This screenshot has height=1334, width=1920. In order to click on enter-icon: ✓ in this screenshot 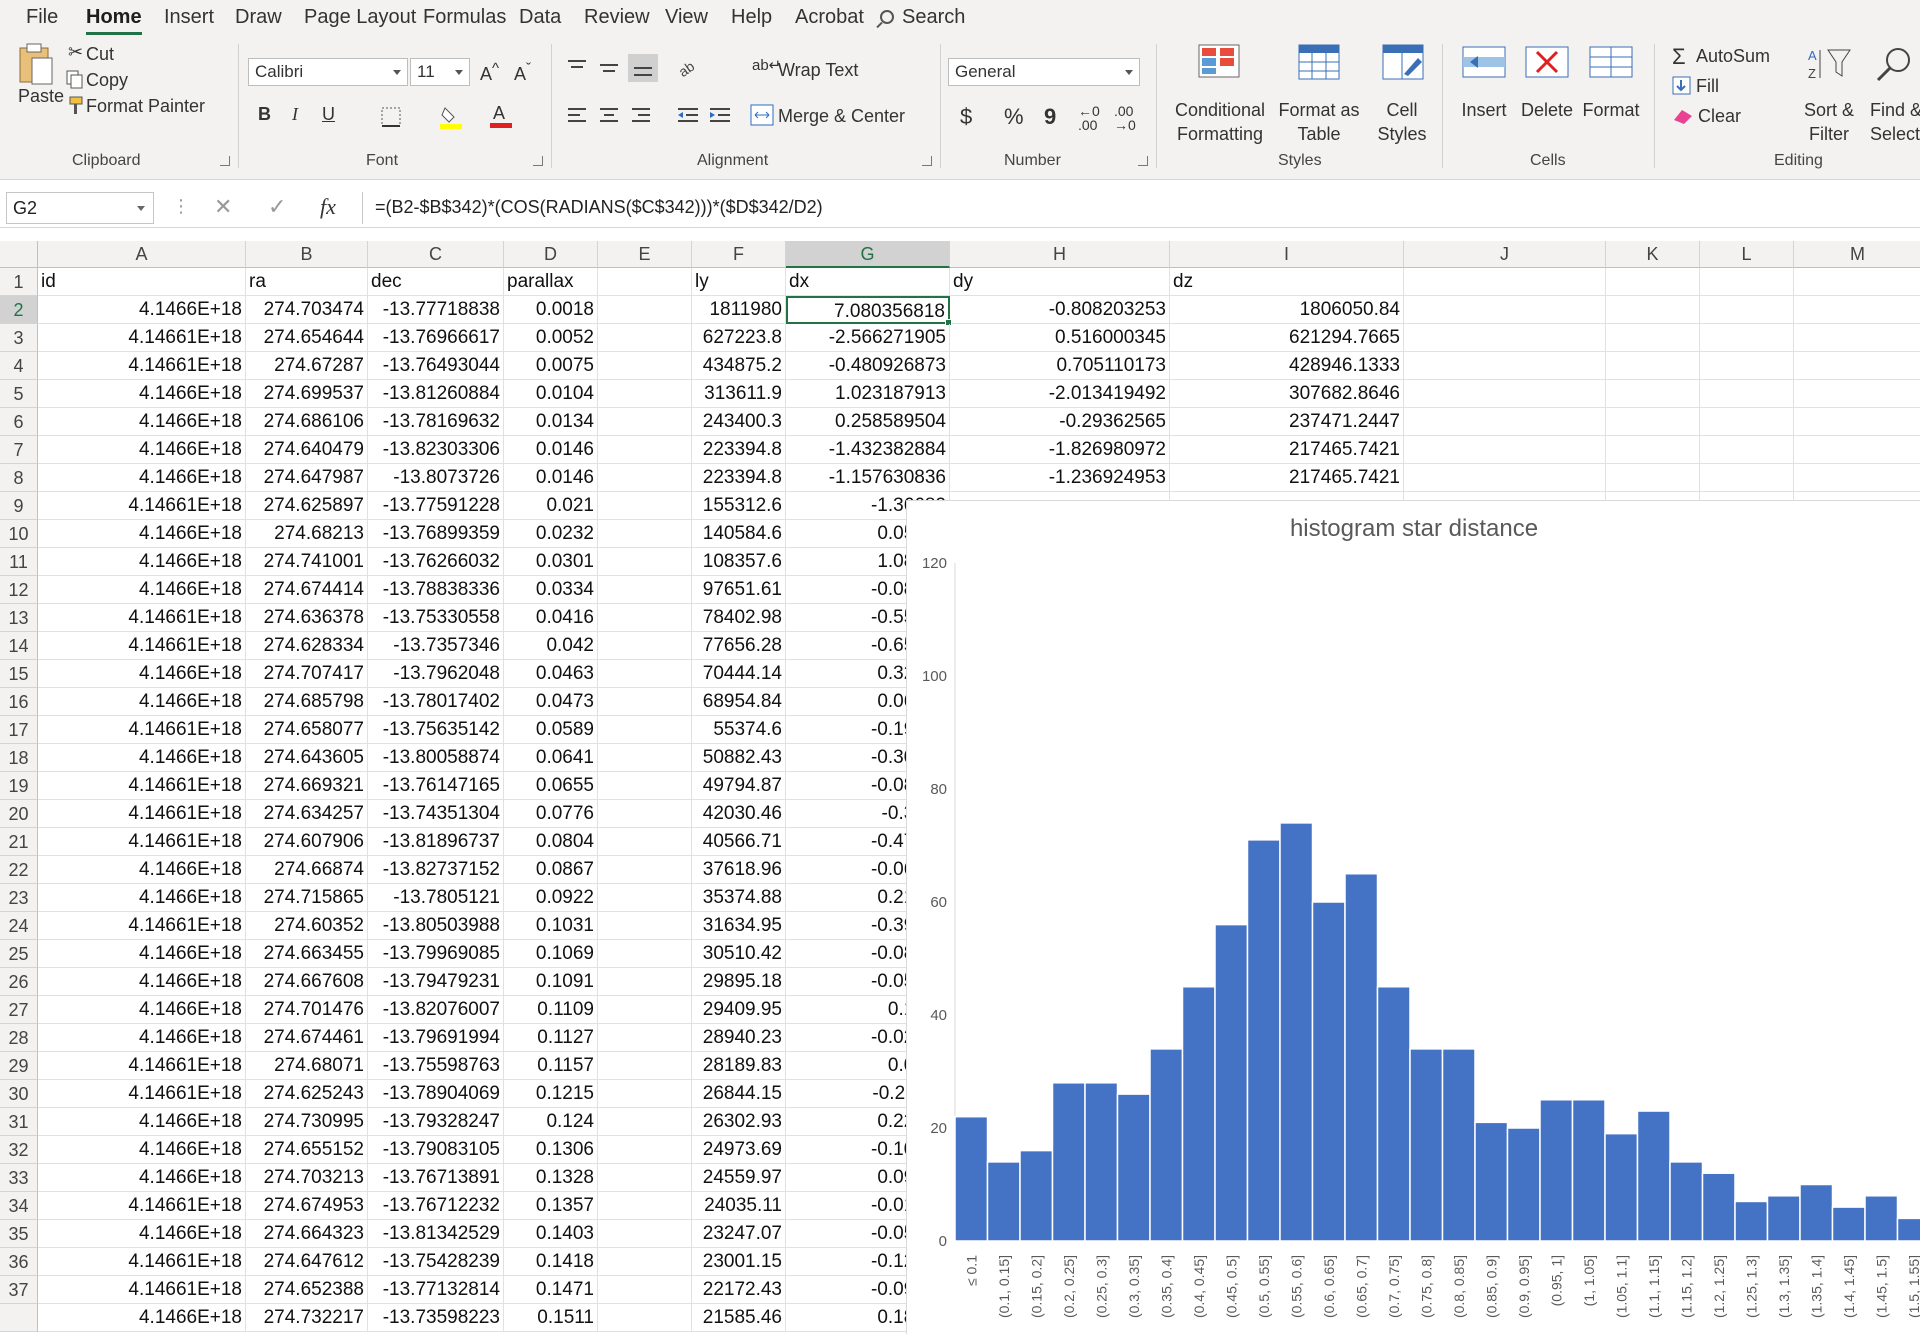, I will do `click(277, 207)`.